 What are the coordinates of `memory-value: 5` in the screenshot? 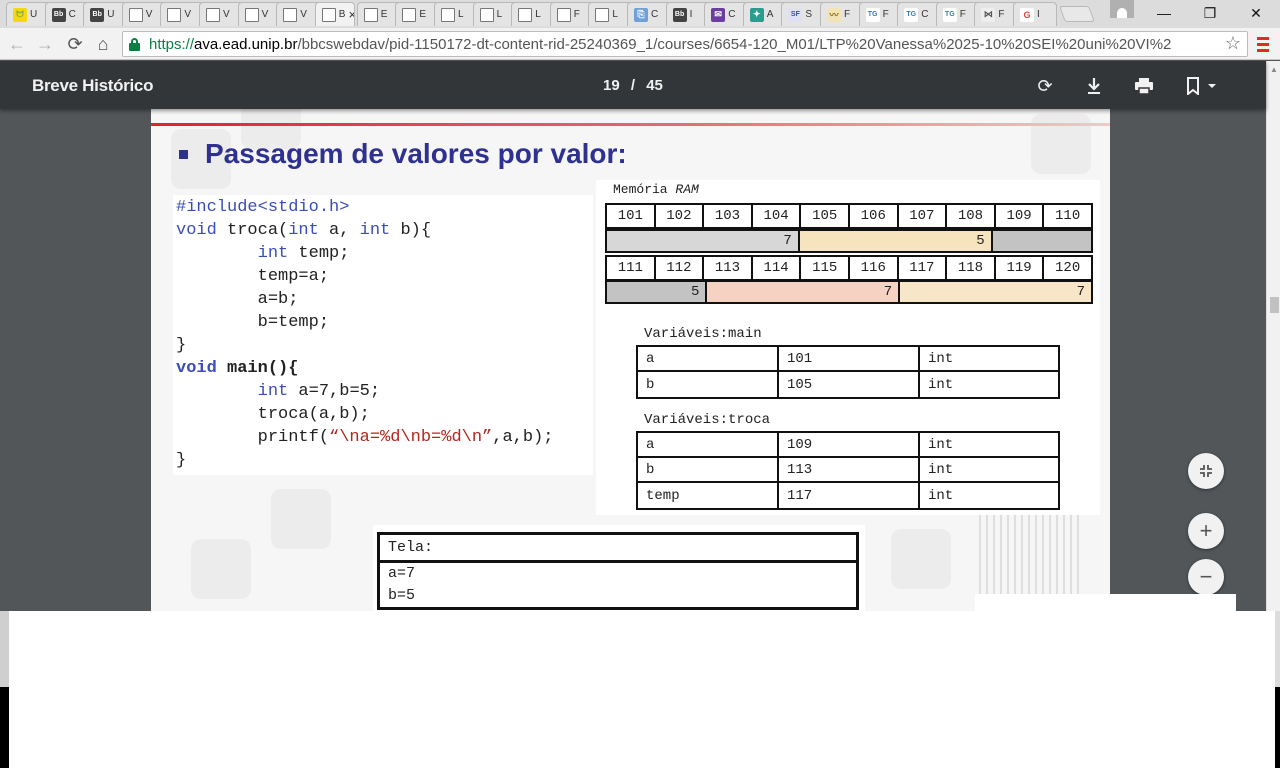 It's located at (896, 241).